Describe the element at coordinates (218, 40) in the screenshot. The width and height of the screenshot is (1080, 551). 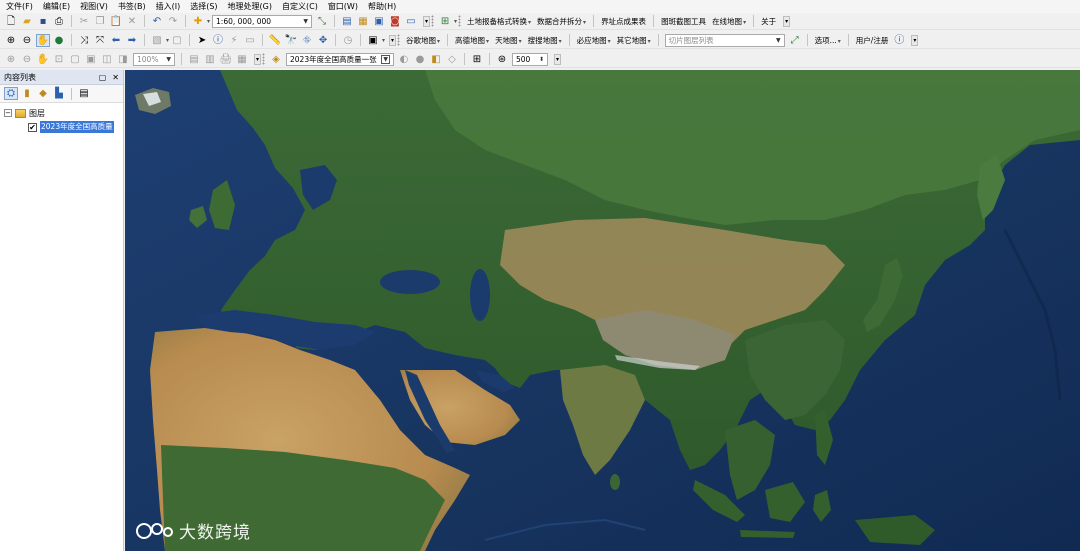
I see `identify-icon: ⓘ` at that location.